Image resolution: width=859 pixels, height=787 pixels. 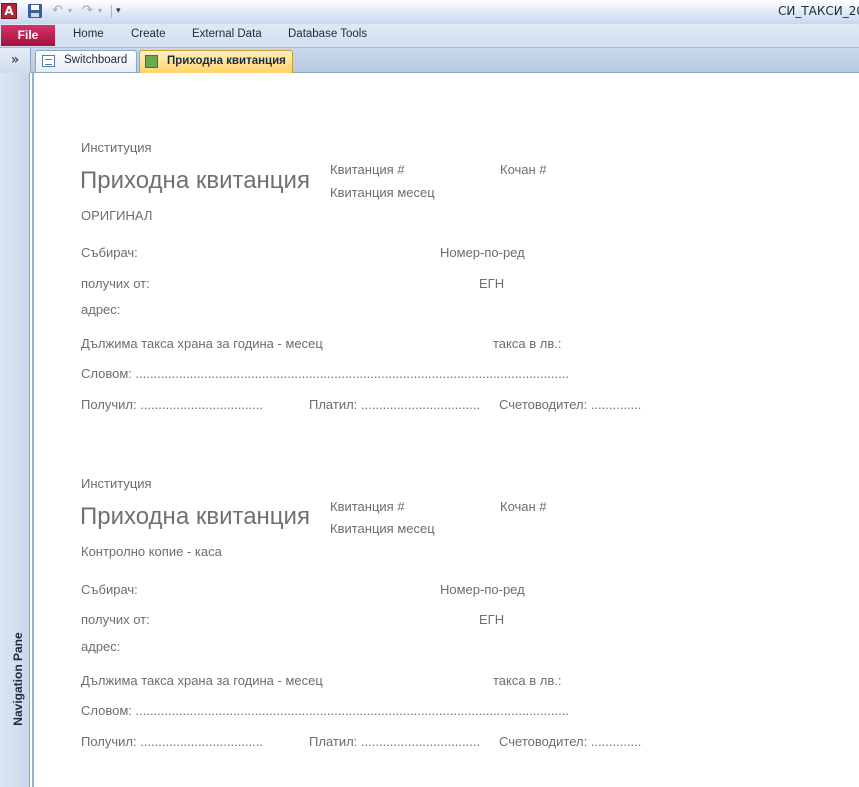 I want to click on doc-tab-label: Приходна квитанция, so click(x=226, y=61).